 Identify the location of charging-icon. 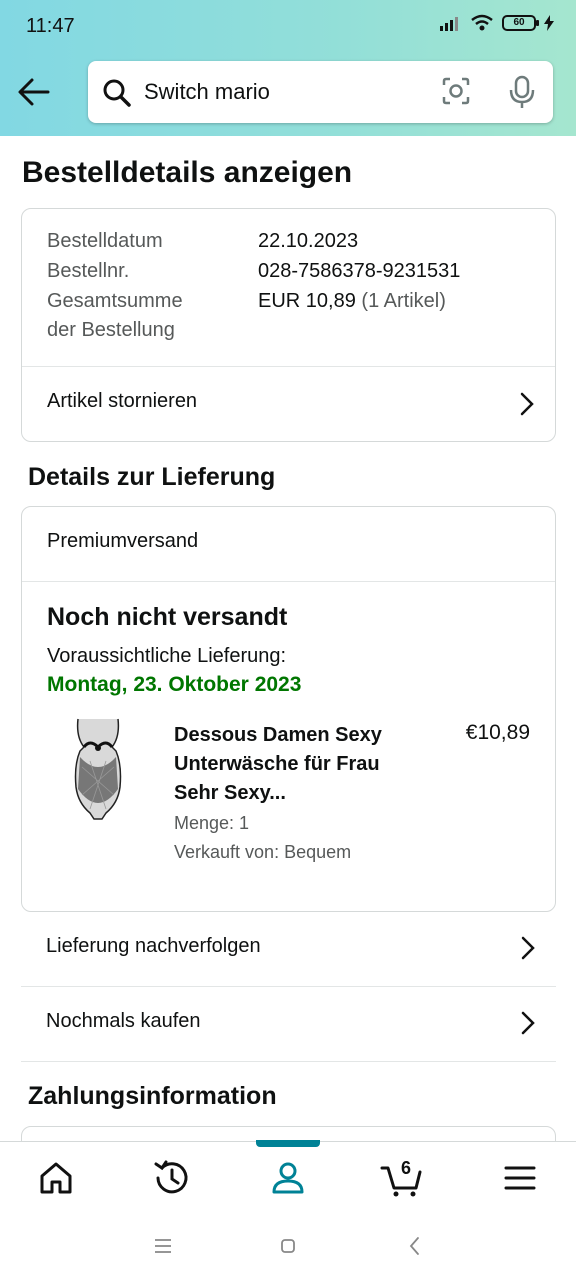
(549, 23).